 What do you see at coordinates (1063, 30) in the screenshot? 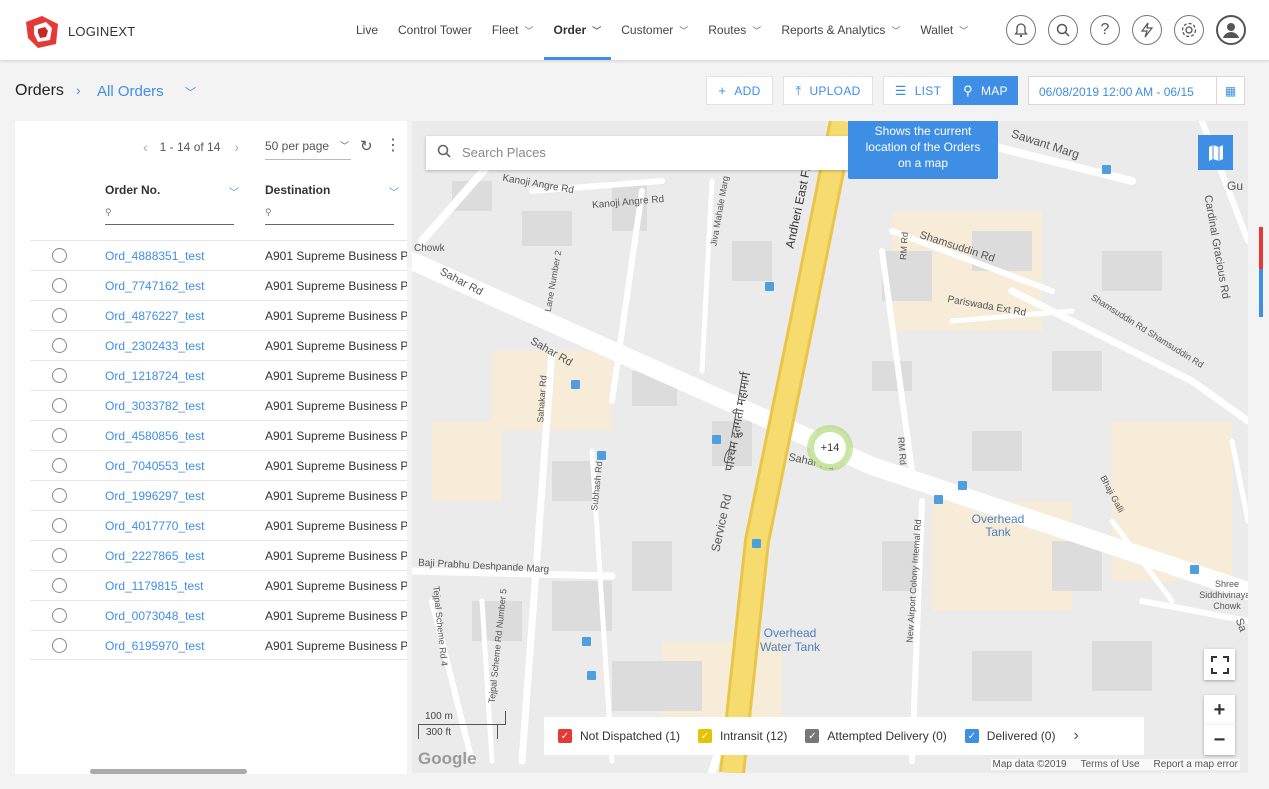
I see `search-icon` at bounding box center [1063, 30].